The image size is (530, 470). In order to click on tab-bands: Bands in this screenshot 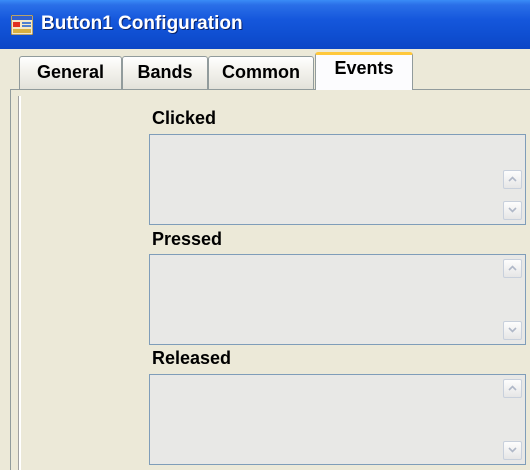, I will do `click(165, 72)`.